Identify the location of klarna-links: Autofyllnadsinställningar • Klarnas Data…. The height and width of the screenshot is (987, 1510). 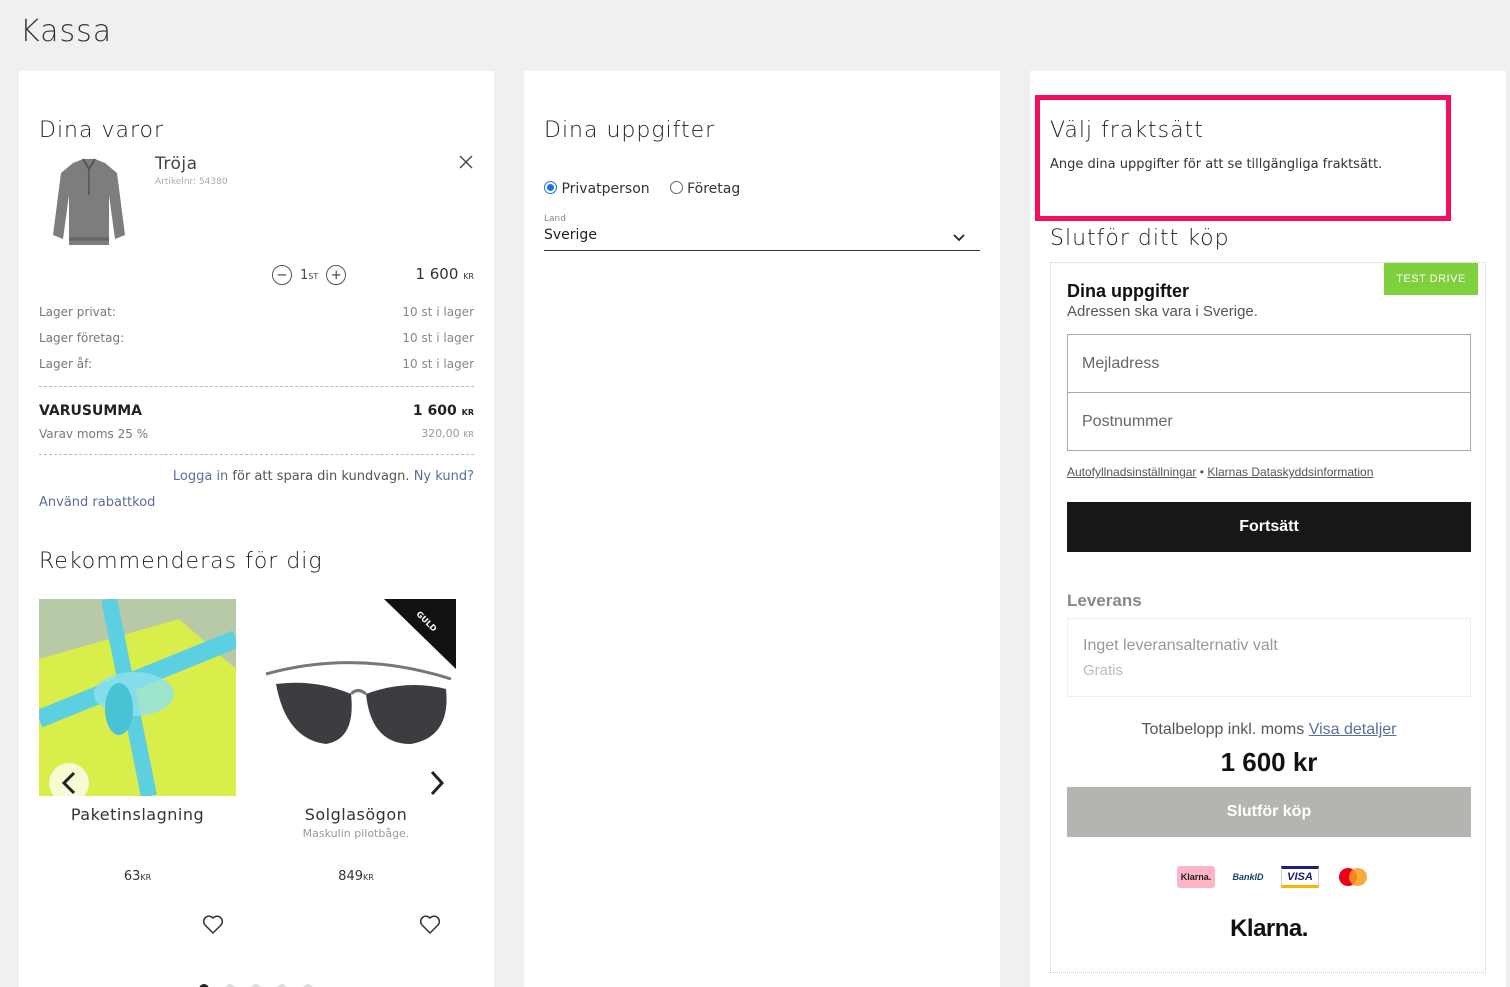
(1220, 472).